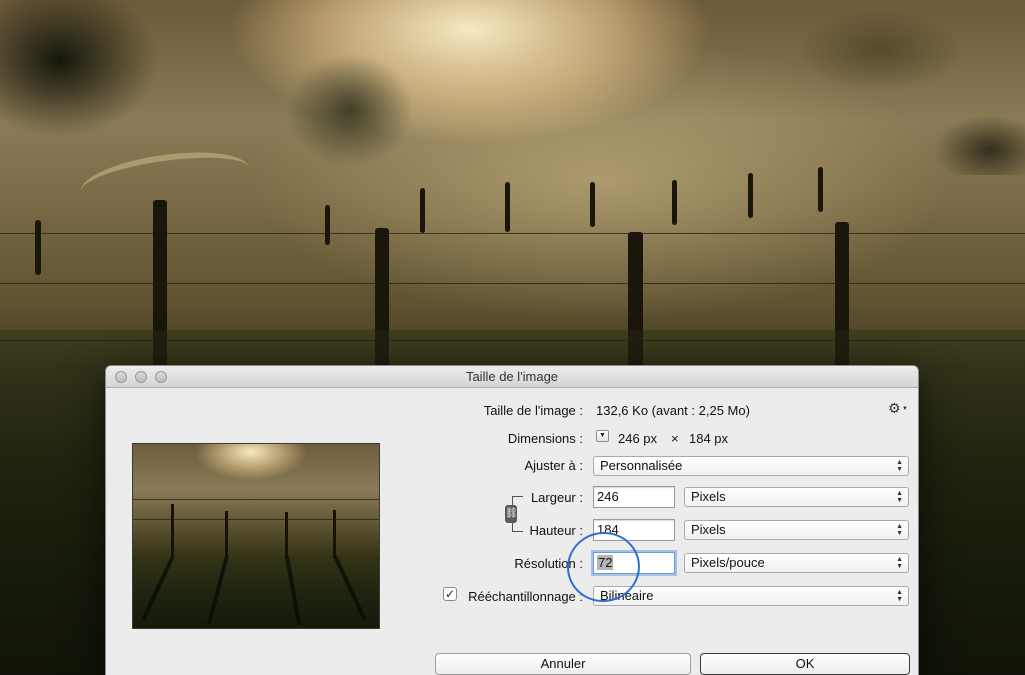 This screenshot has width=1025, height=675. Describe the element at coordinates (553, 465) in the screenshot. I see `fit-to-label: Ajuster à :` at that location.